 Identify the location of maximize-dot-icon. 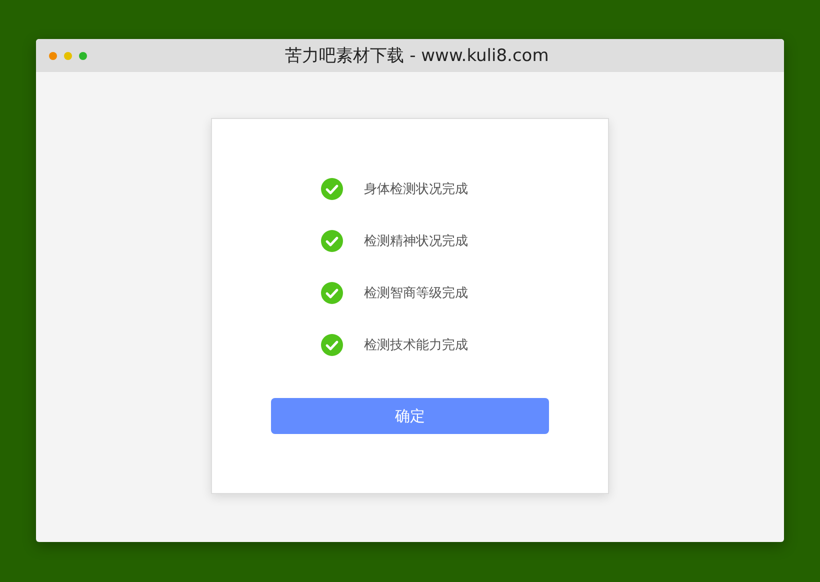
(83, 56).